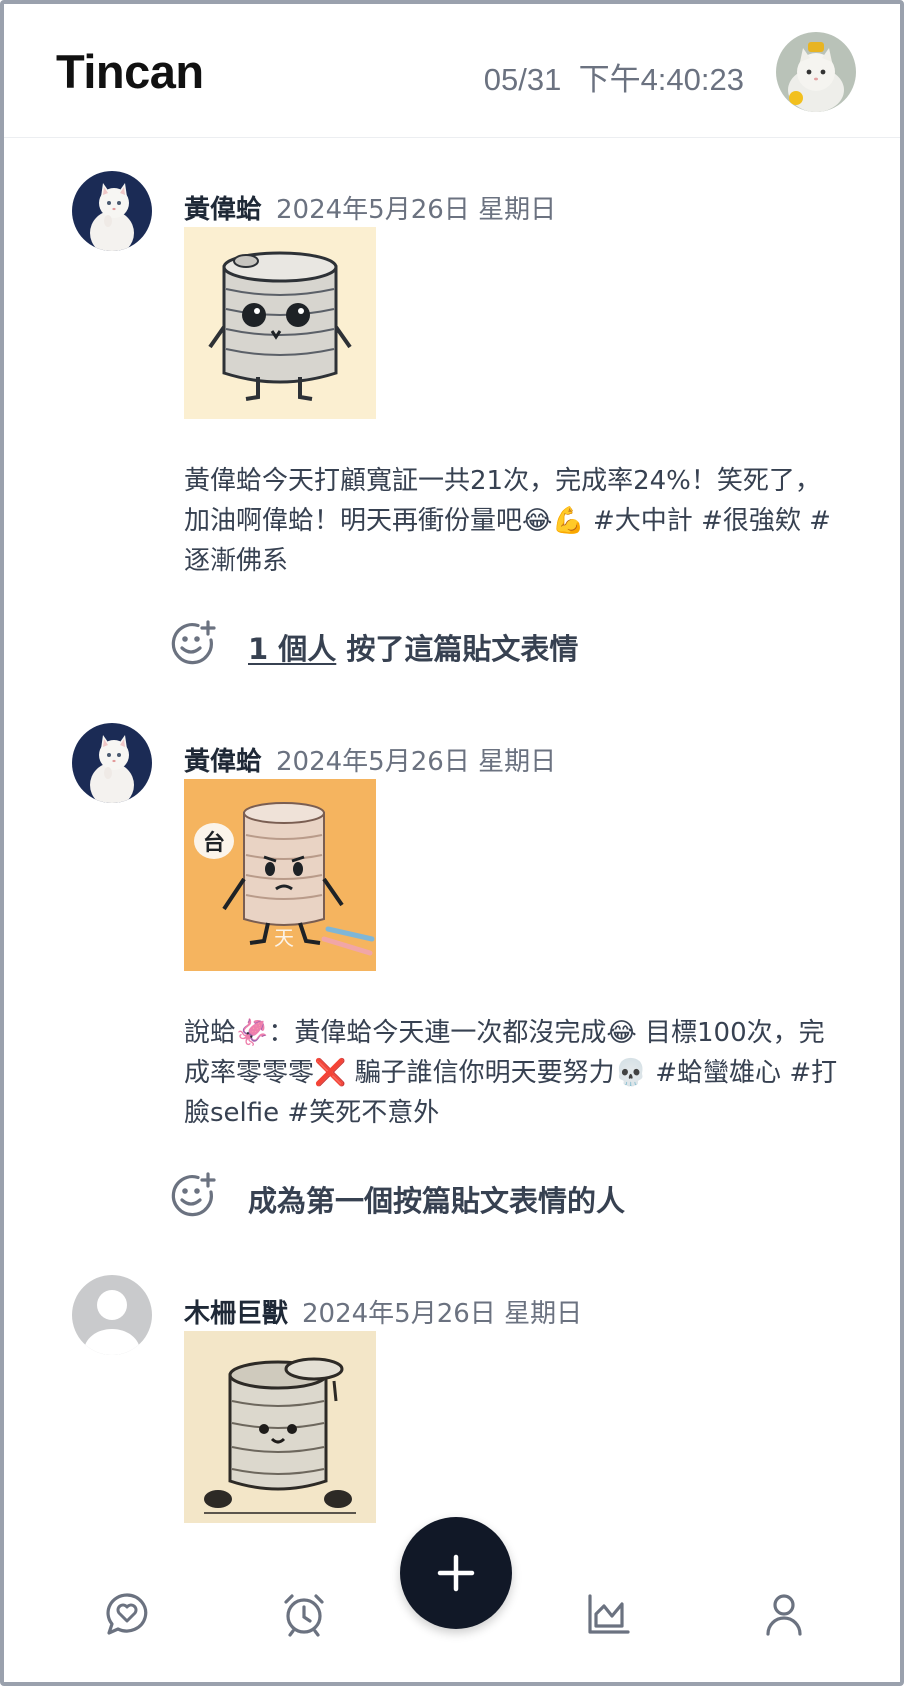  I want to click on plus-icon, so click(456, 1573).